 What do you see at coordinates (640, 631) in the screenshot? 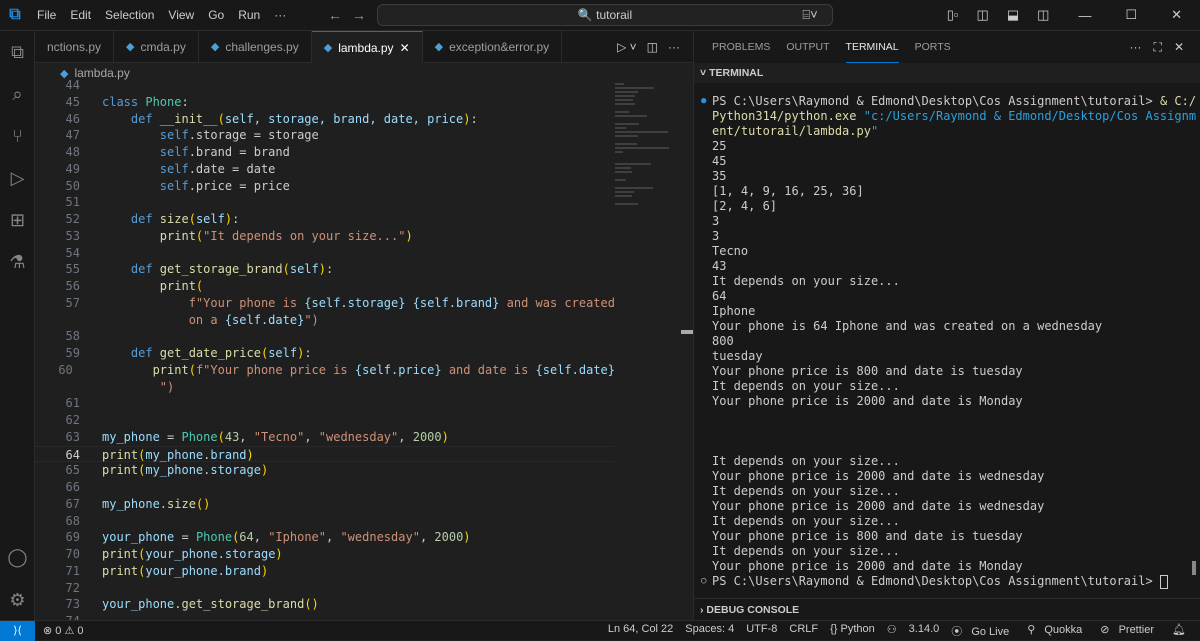
I see `cursor-position: Ln 64, Col 22` at bounding box center [640, 631].